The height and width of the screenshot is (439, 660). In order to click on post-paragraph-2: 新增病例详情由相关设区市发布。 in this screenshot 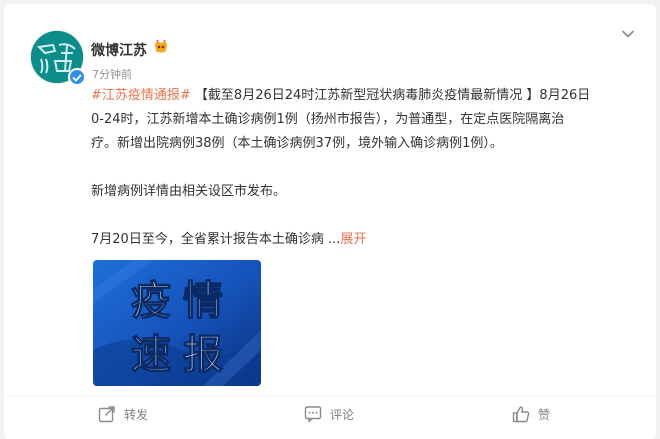, I will do `click(189, 191)`.